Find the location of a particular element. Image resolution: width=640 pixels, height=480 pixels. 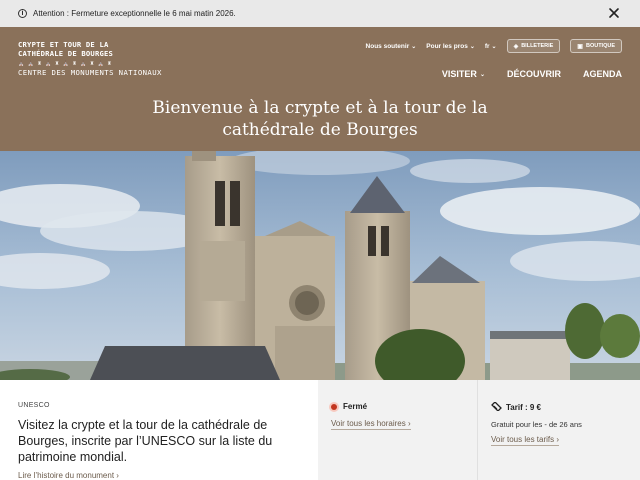

nav-pros: Pour les pros ⌄ is located at coordinates (450, 46).